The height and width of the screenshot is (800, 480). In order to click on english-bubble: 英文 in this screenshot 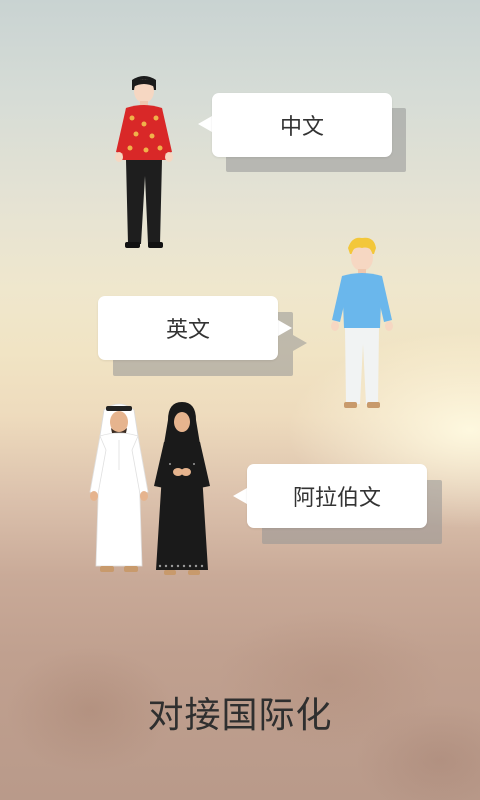, I will do `click(188, 328)`.